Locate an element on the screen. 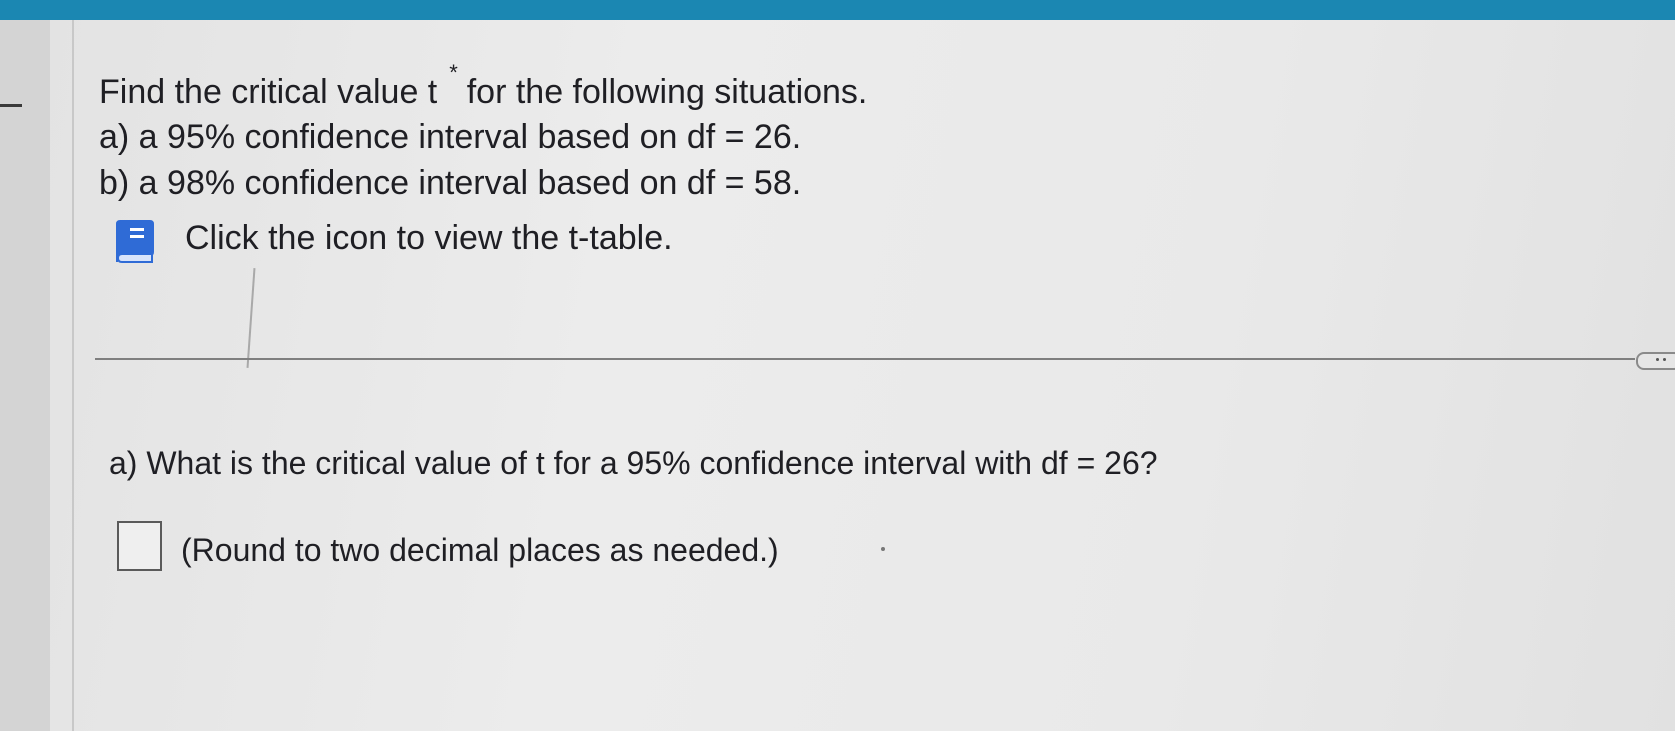  book-icon is located at coordinates (135, 241).